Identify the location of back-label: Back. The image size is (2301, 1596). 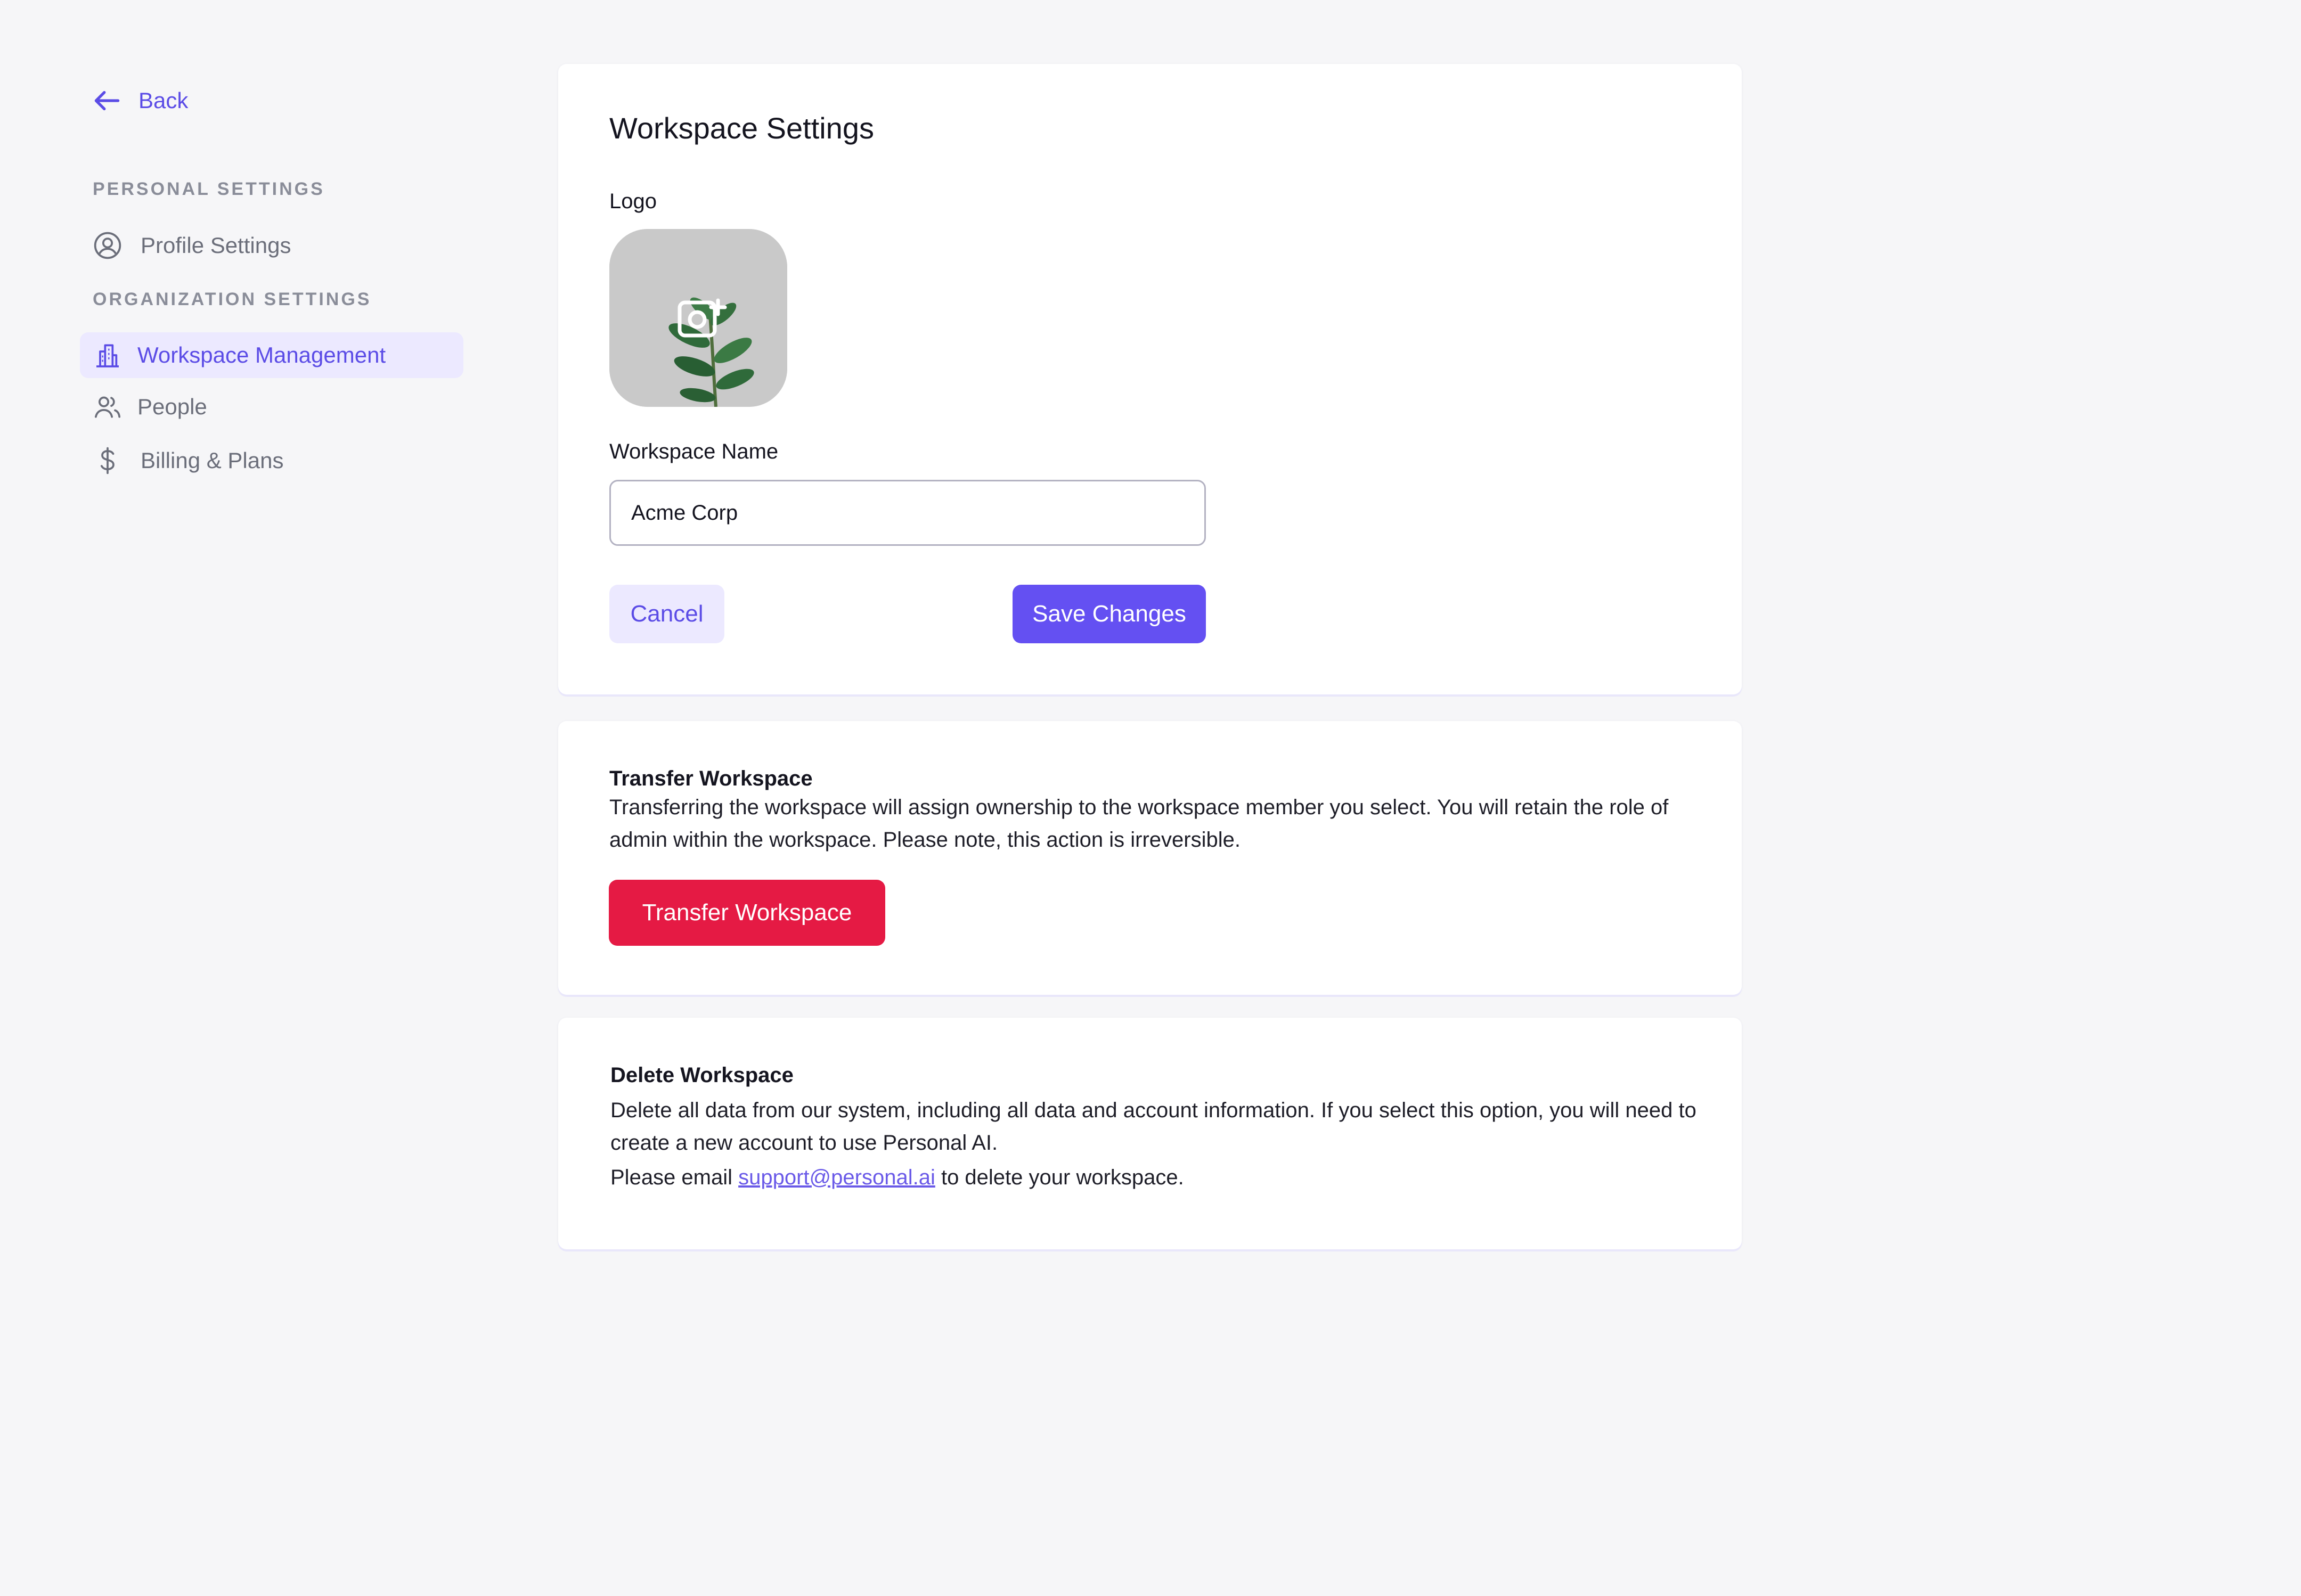
(163, 100).